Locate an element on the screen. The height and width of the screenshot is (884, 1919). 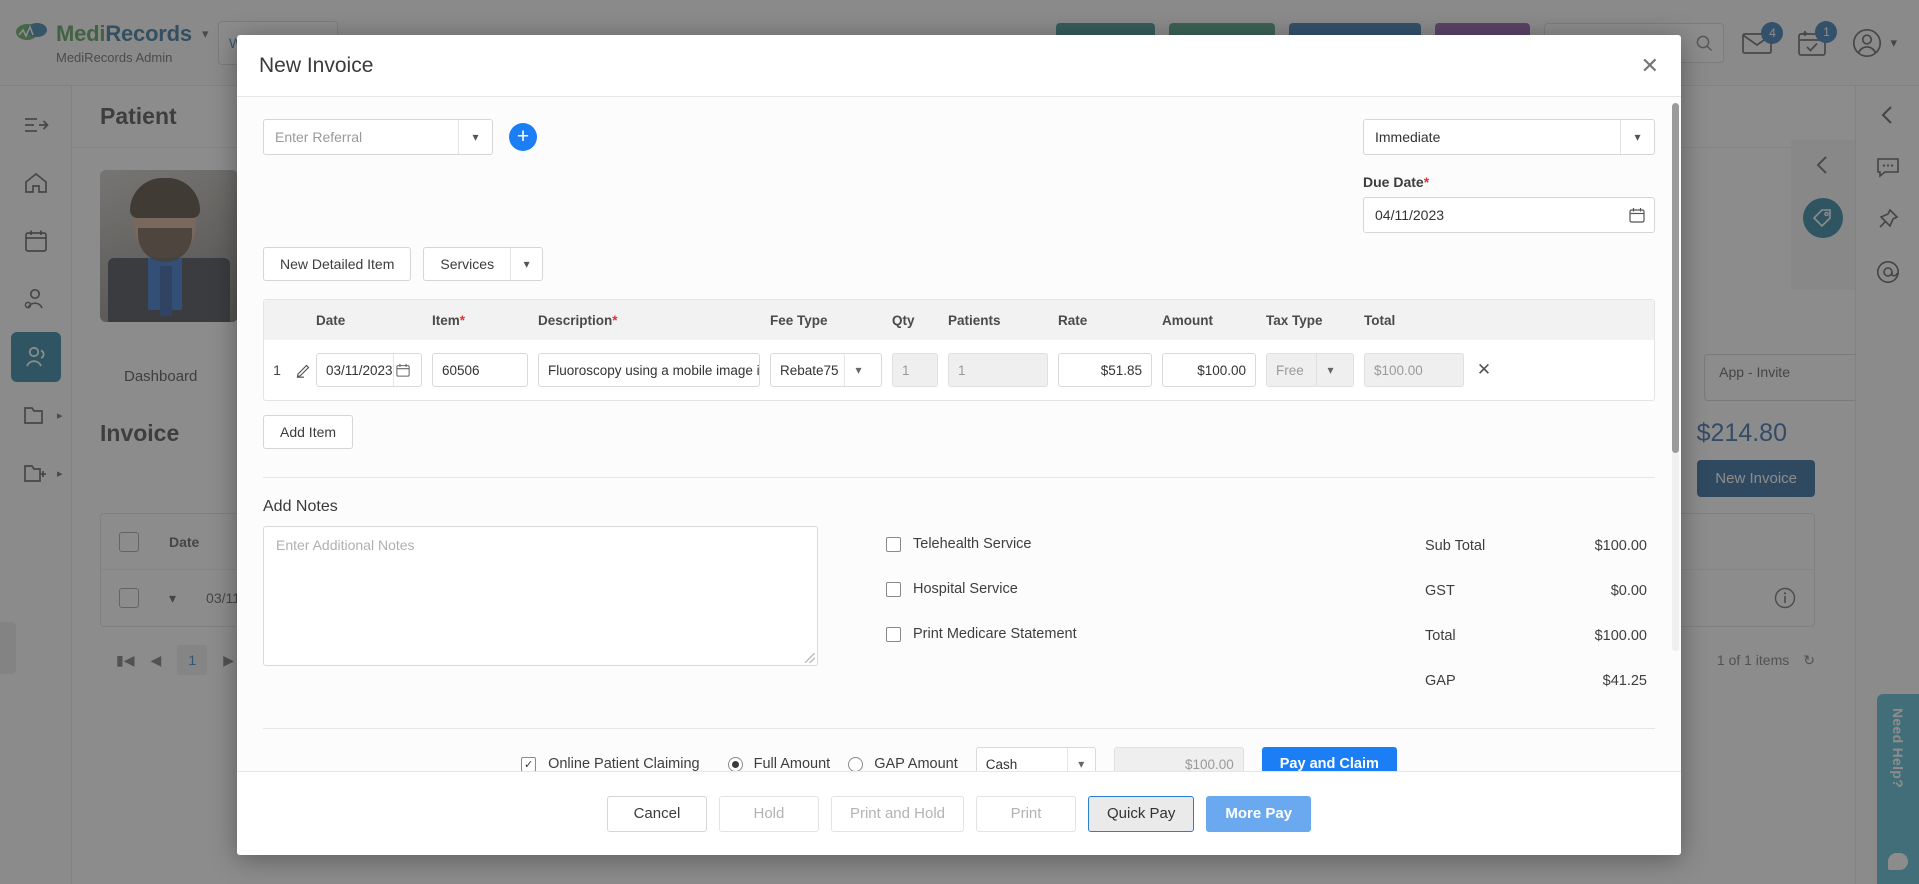
payment-term-value: Immediate is located at coordinates (1408, 137).